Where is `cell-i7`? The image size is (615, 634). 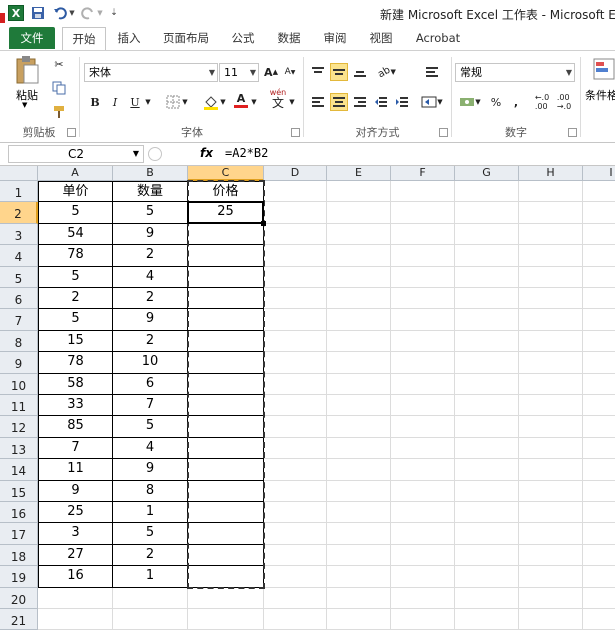
cell-i7 is located at coordinates (599, 320).